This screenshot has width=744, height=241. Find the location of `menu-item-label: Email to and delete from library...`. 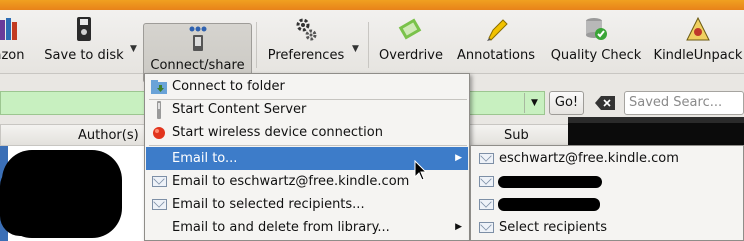

menu-item-label: Email to and delete from library... is located at coordinates (281, 227).